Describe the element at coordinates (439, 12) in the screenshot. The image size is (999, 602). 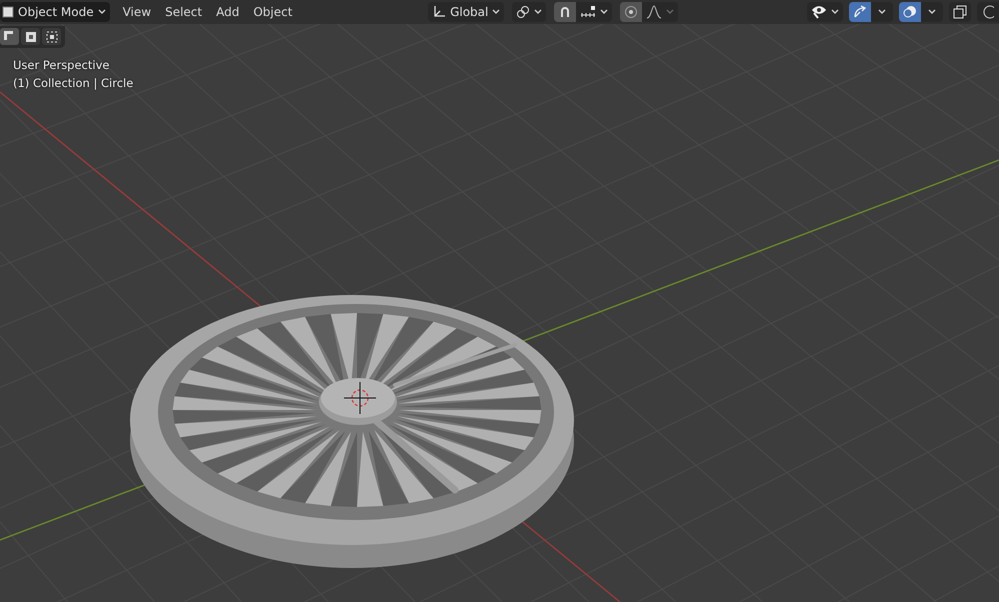
I see `axes-icon` at that location.